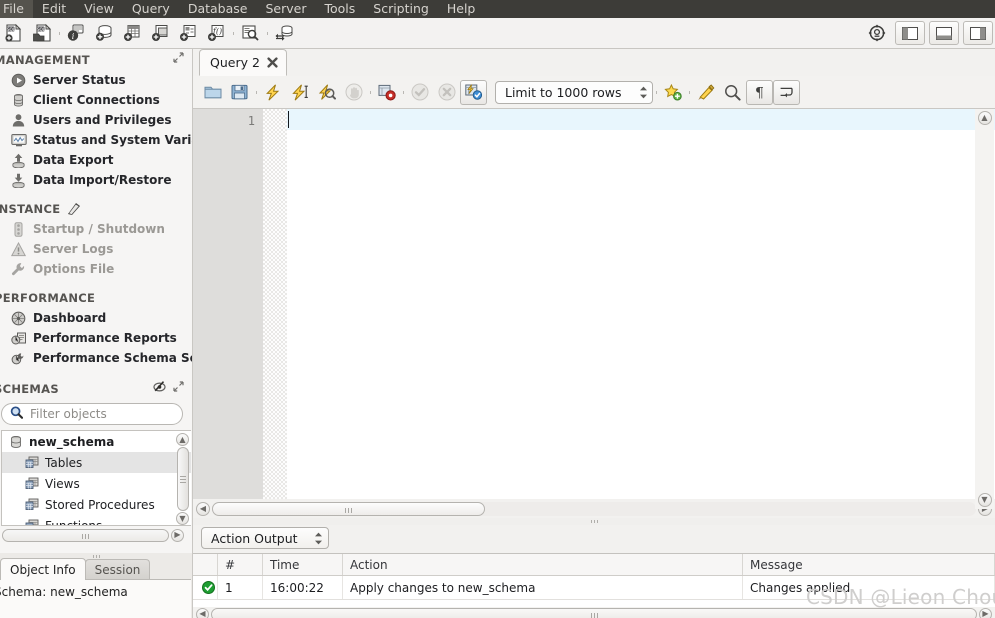 Image resolution: width=995 pixels, height=618 pixels. Describe the element at coordinates (216, 33) in the screenshot. I see `create-function-icon: f()` at that location.